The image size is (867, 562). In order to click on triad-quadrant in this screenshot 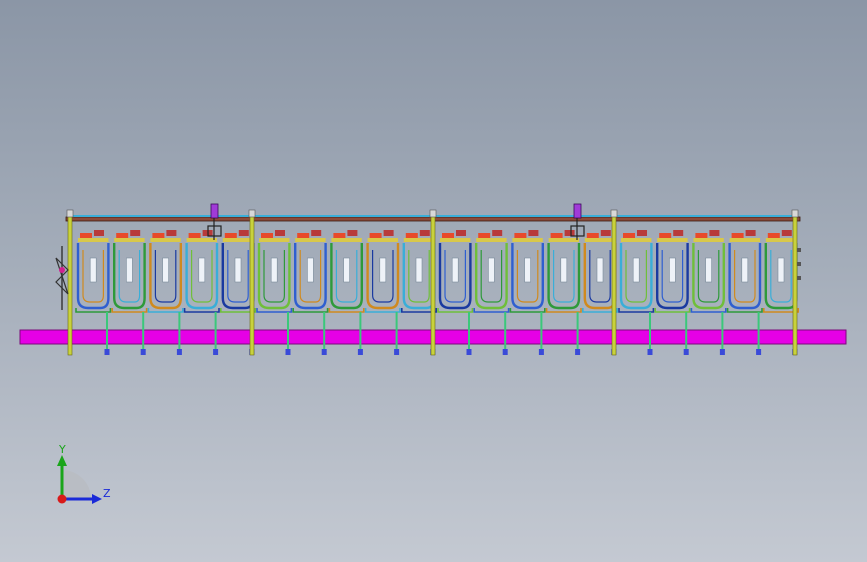, I will do `click(76, 484)`.